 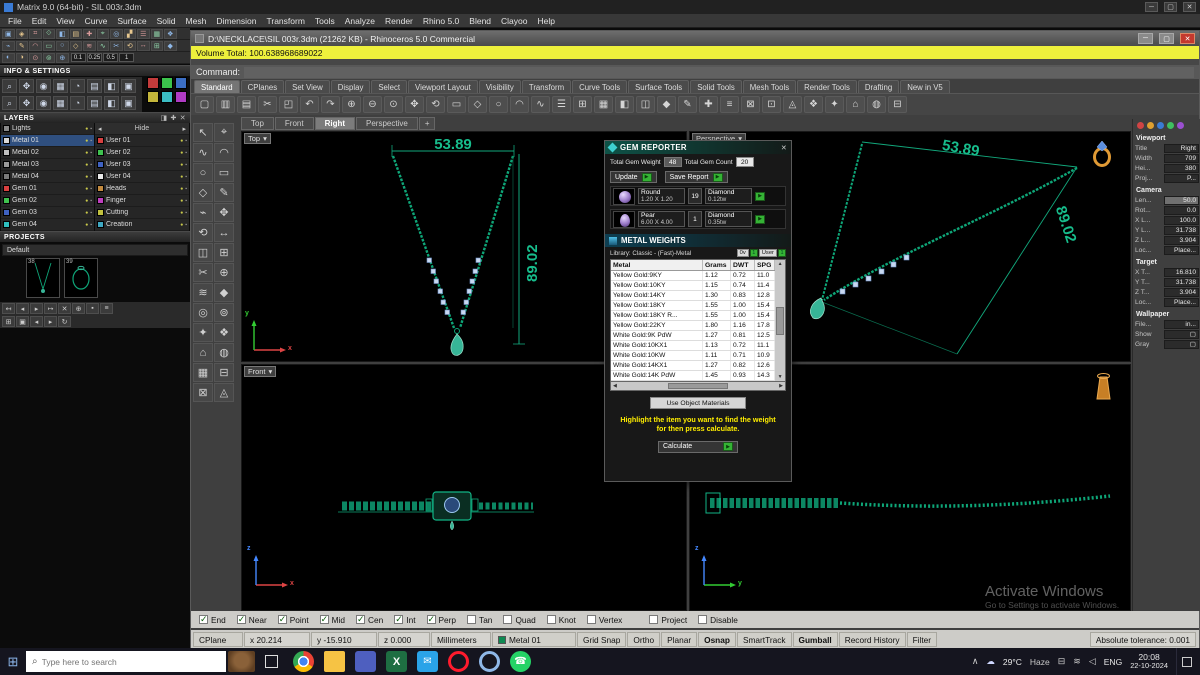 What do you see at coordinates (203, 172) in the screenshot?
I see `side-tool-icon: ○` at bounding box center [203, 172].